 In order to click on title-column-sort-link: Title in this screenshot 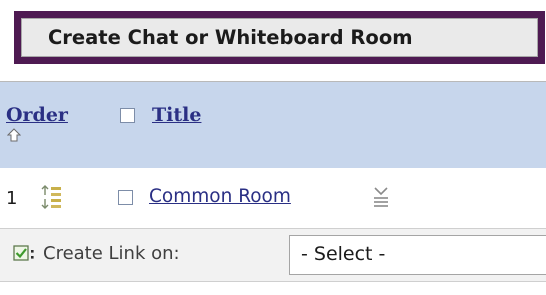, I will do `click(176, 115)`.